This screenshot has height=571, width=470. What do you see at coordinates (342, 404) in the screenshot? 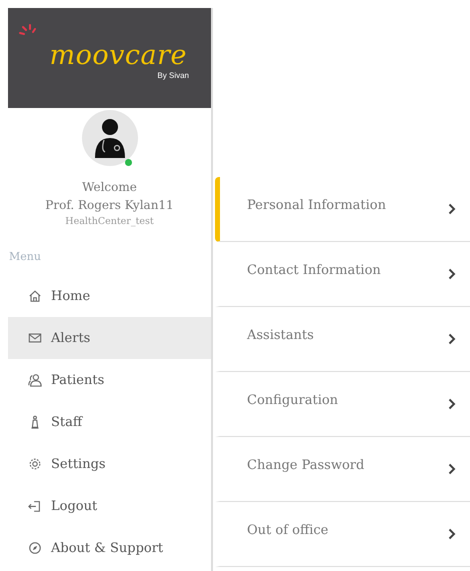
I see `account-option: Configuration` at bounding box center [342, 404].